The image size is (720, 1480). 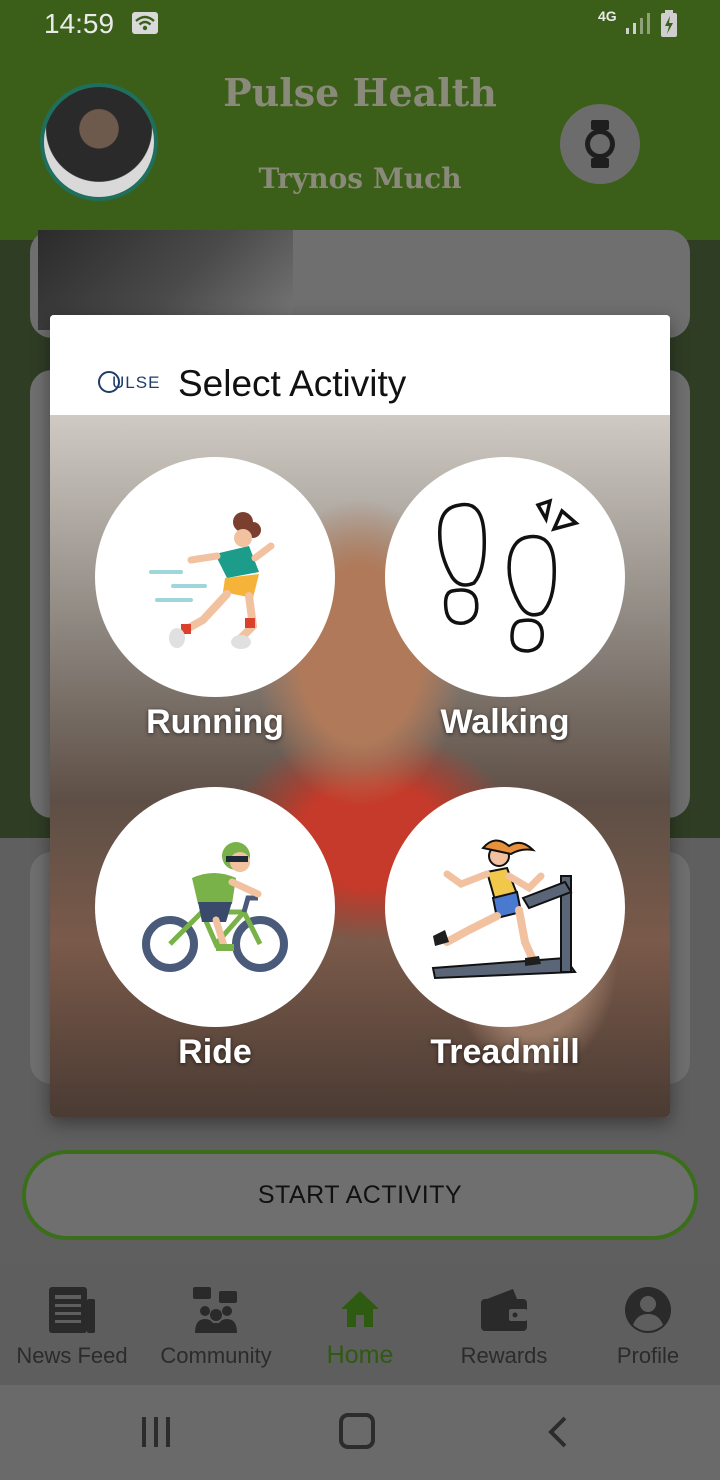 I want to click on system-home-icon, so click(x=357, y=1431).